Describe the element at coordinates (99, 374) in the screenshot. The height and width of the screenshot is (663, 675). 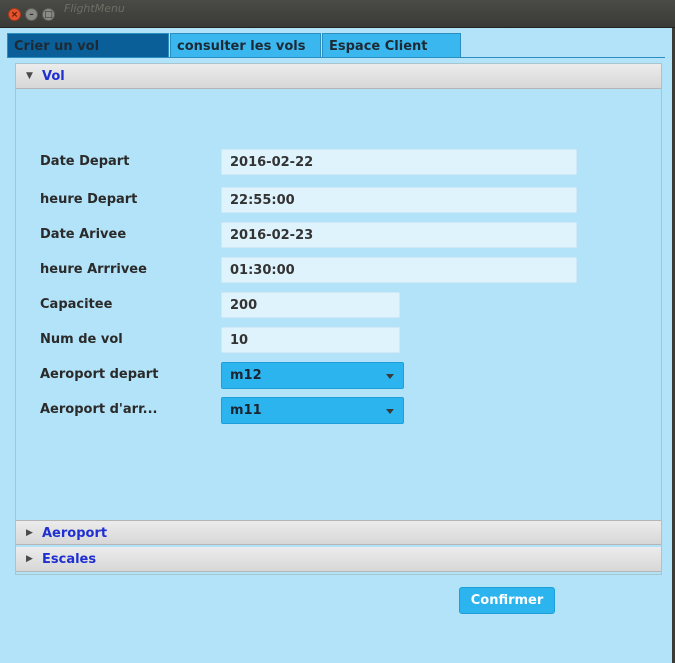
I see `label-aeroport-depart: Aeroport depart` at that location.